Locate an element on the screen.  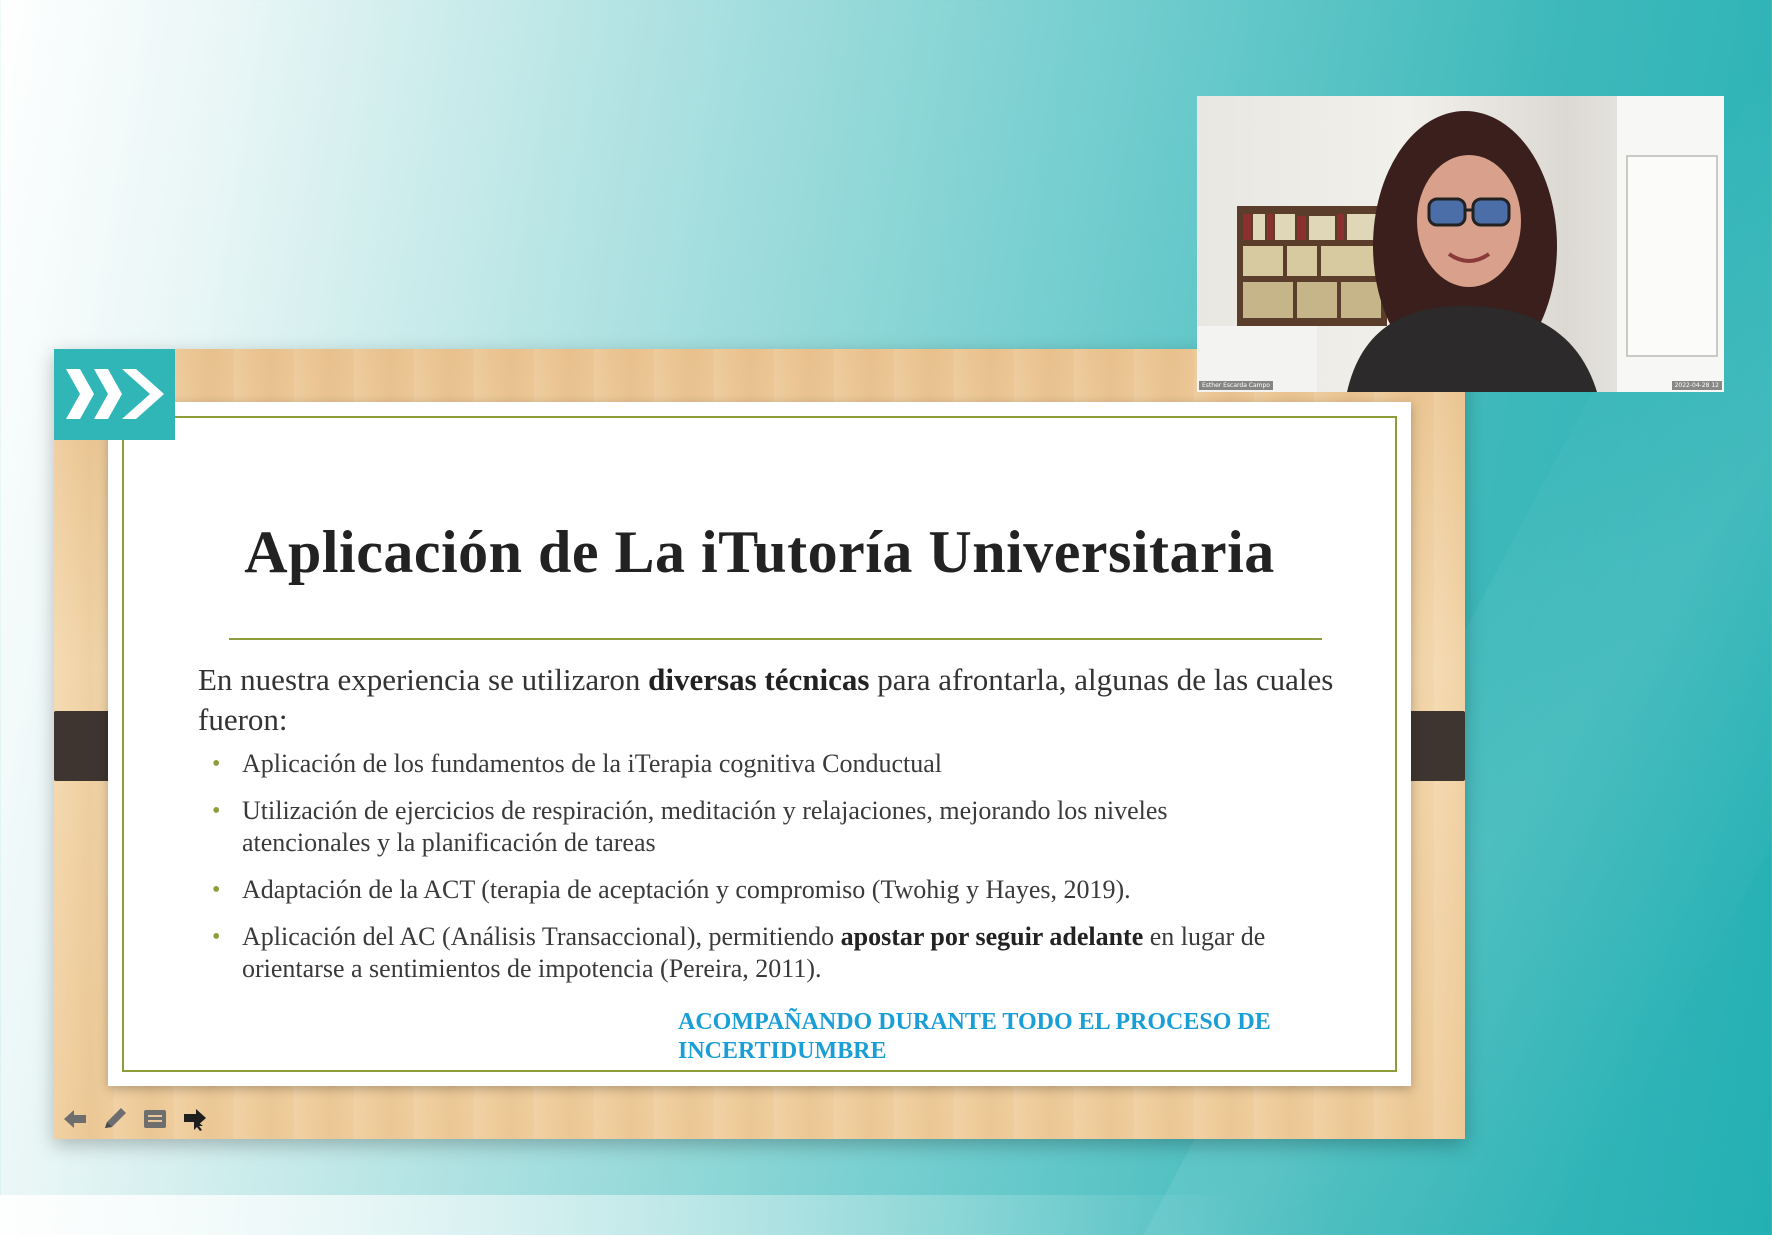
pen-icon is located at coordinates (115, 1119).